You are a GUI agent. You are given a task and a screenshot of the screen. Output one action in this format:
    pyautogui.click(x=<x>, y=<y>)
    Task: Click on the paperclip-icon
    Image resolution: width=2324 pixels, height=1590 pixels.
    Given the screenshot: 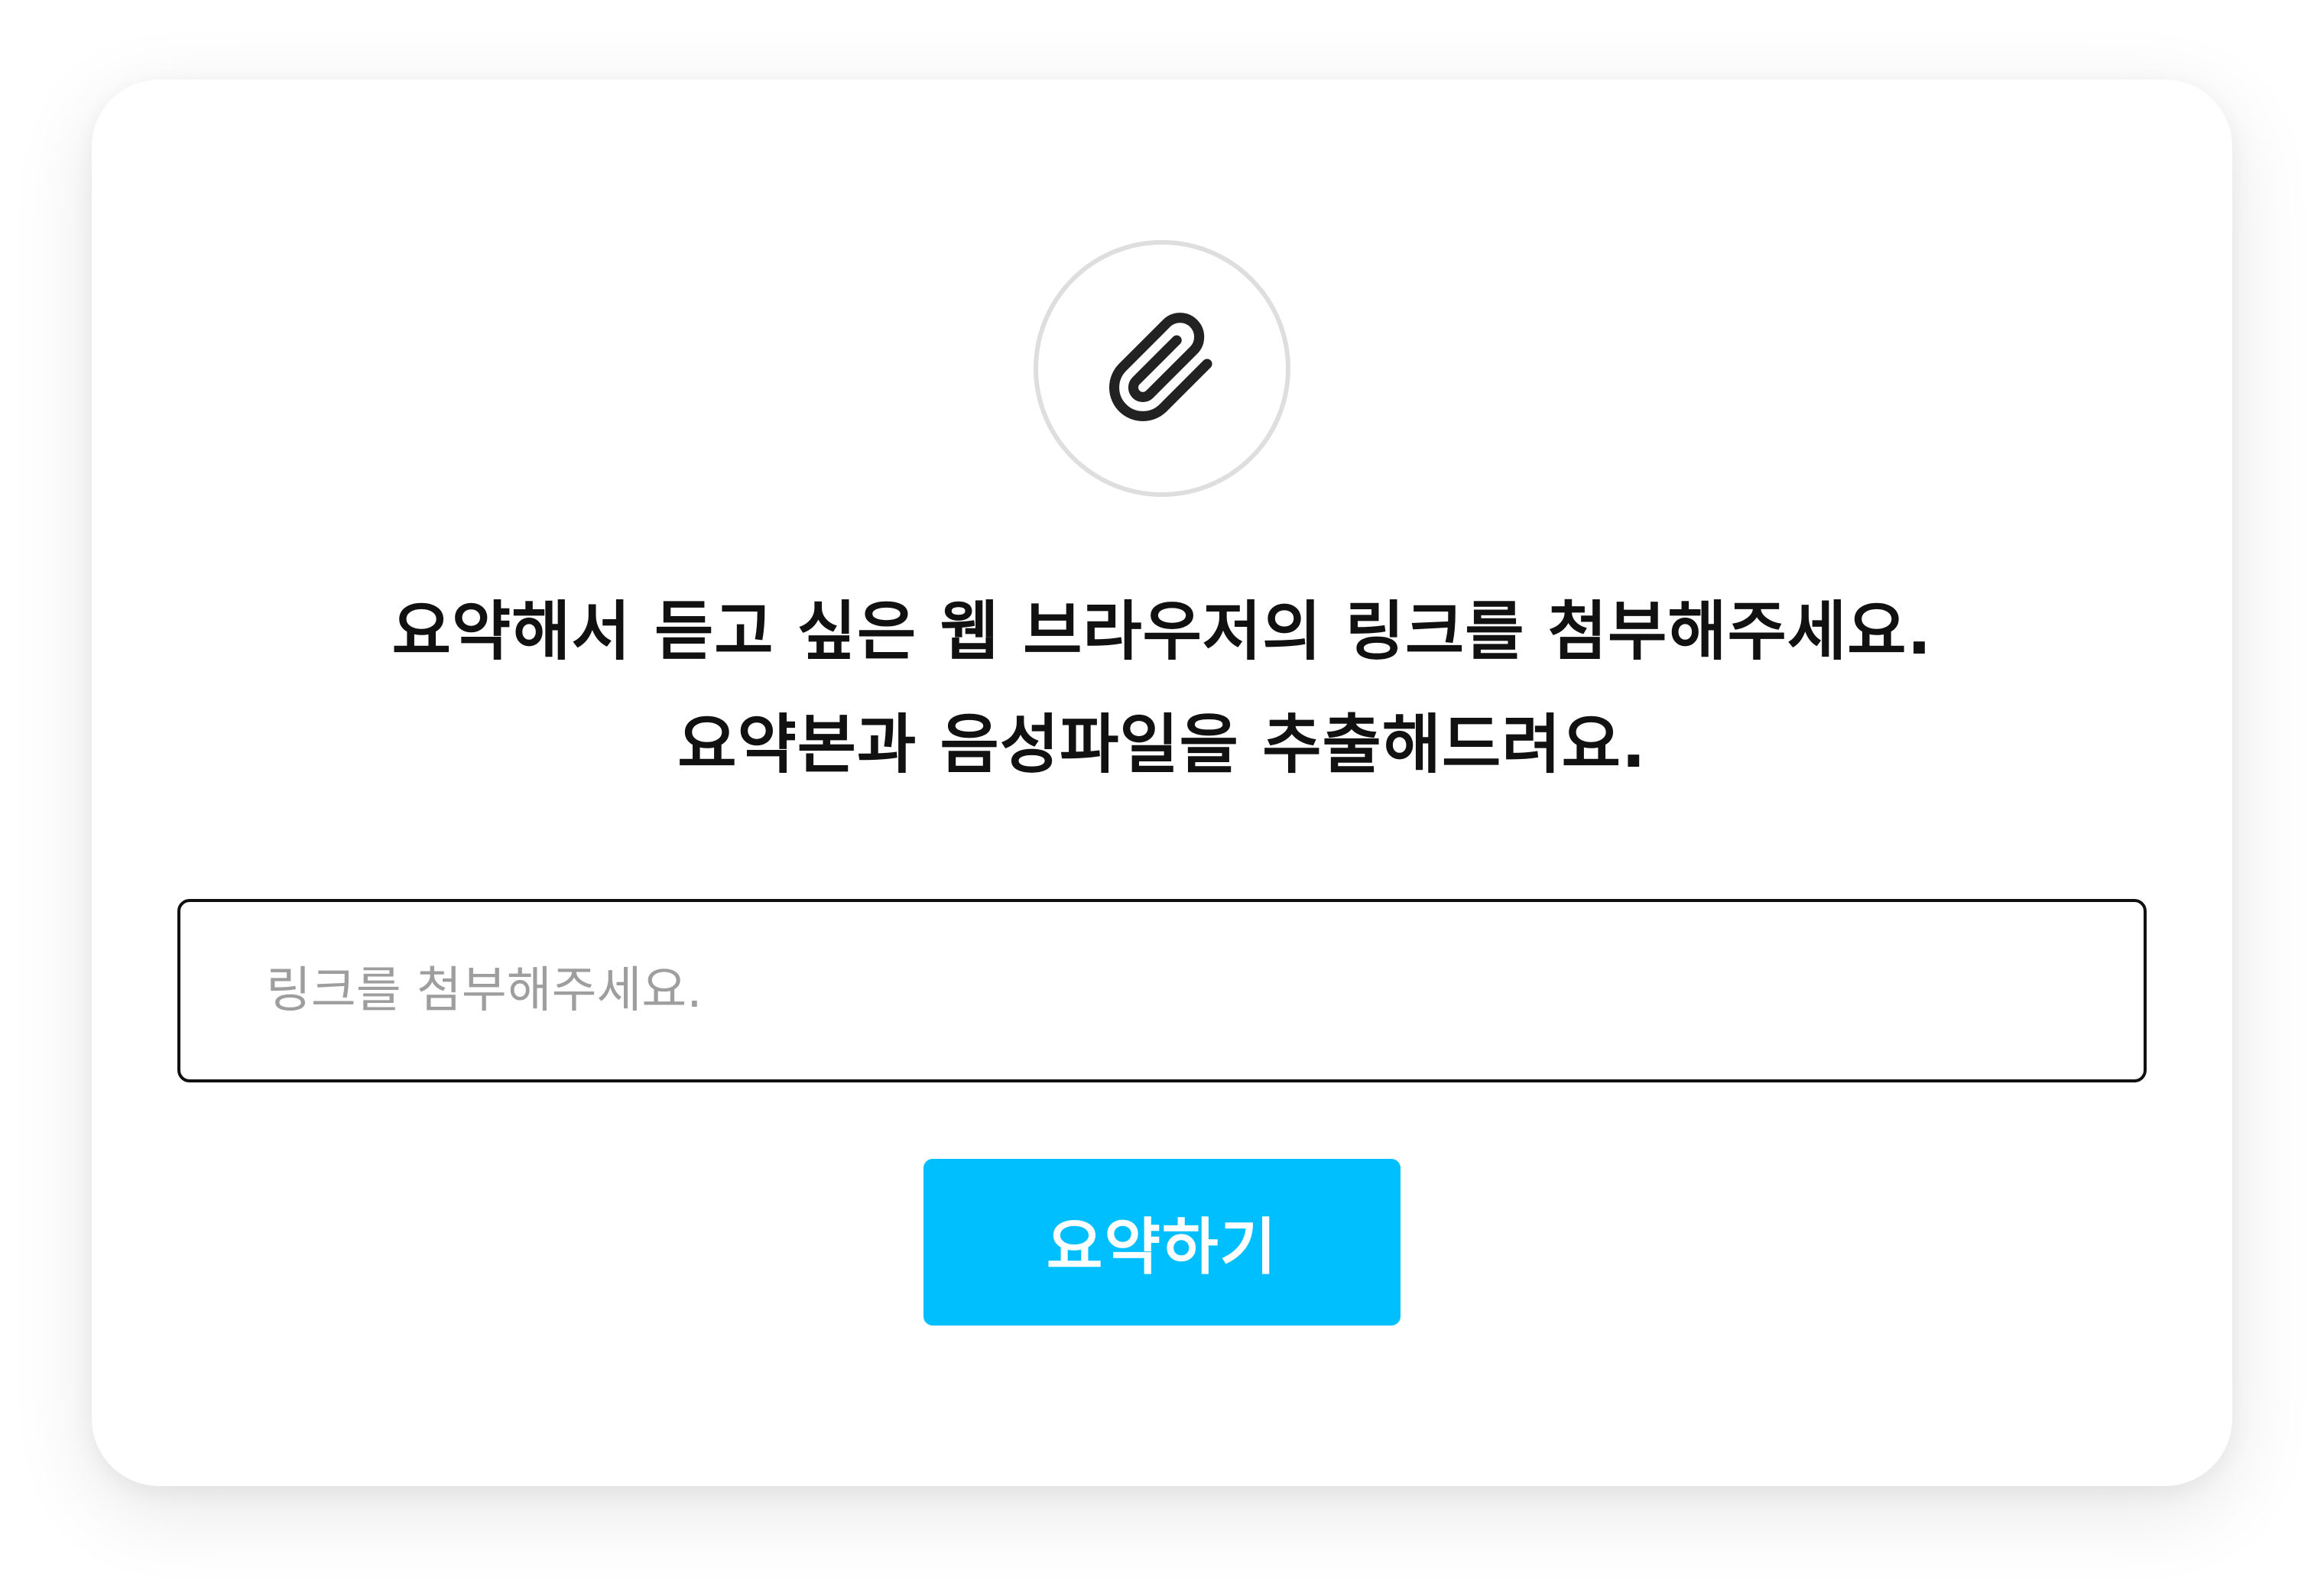 What is the action you would take?
    pyautogui.click(x=1160, y=367)
    